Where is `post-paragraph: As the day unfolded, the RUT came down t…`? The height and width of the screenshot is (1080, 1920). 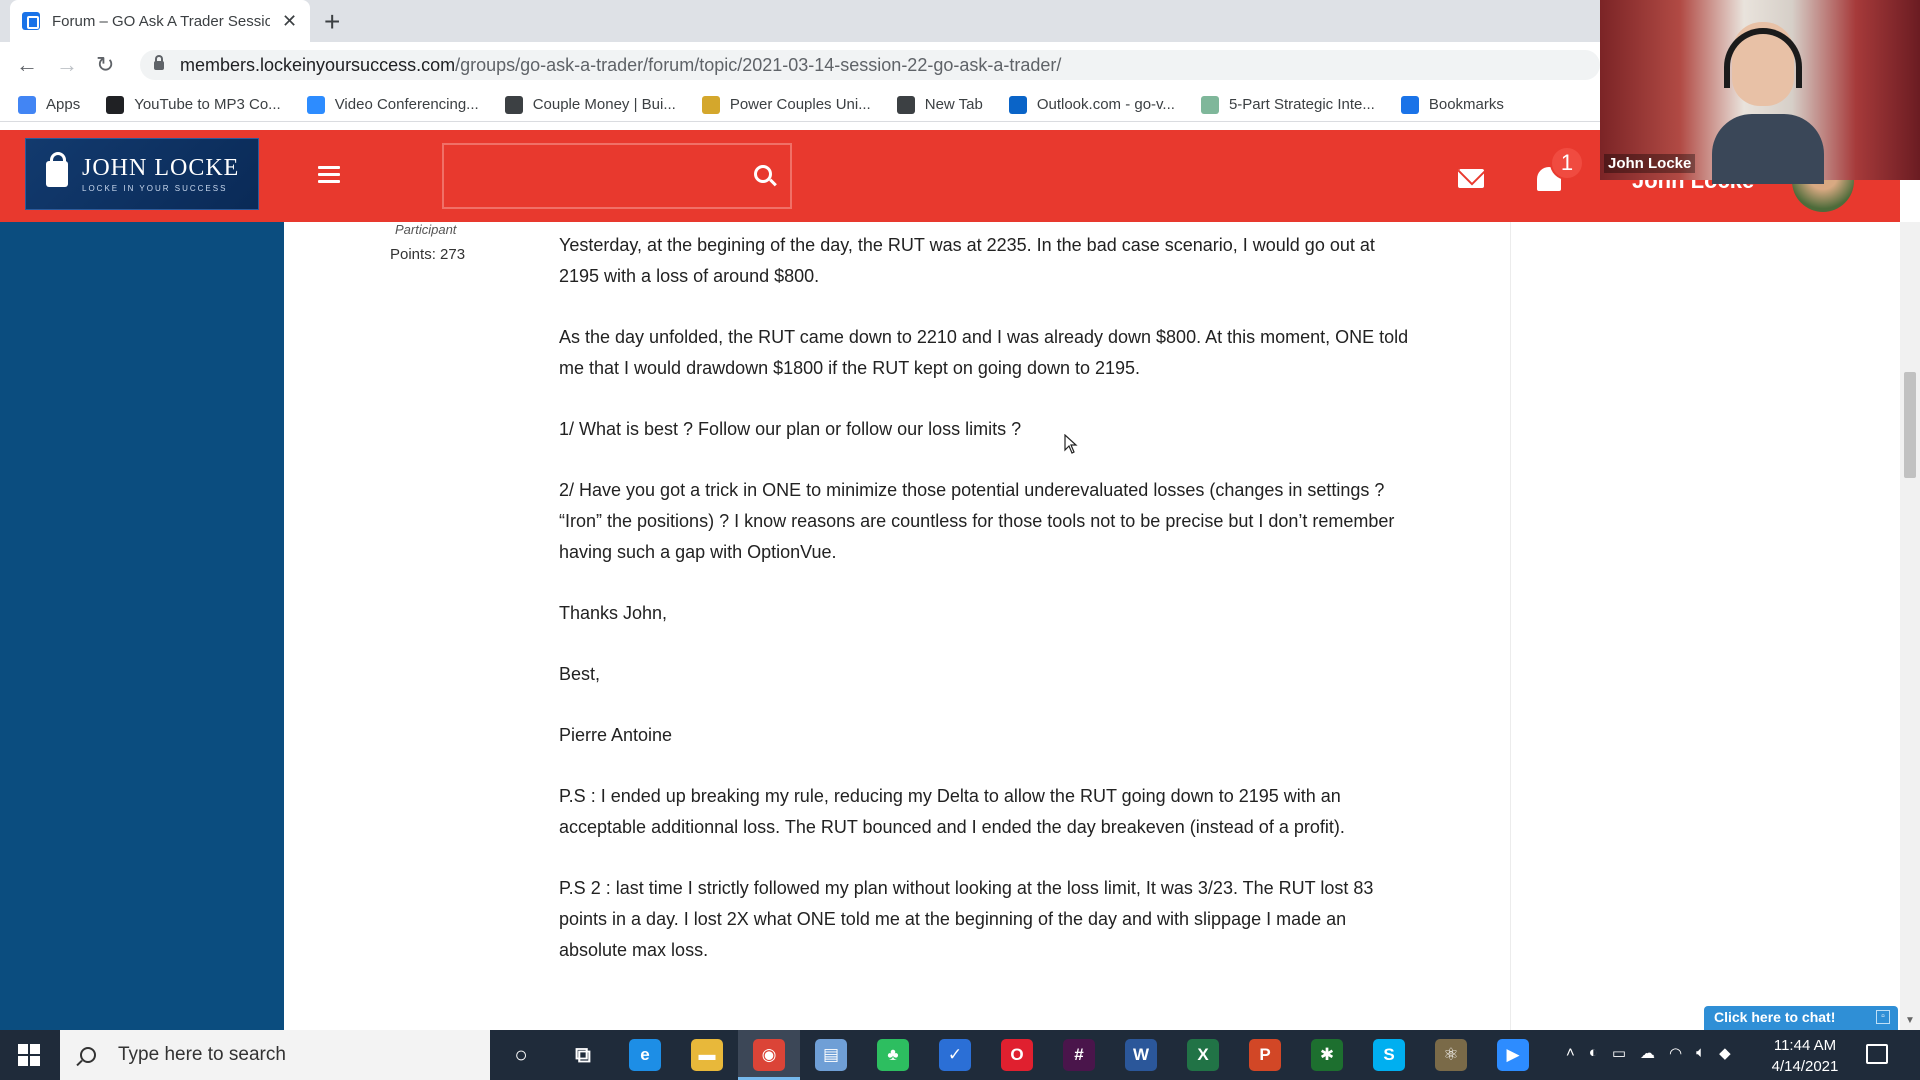
post-paragraph: As the day unfolded, the RUT came down t… is located at coordinates (984, 352).